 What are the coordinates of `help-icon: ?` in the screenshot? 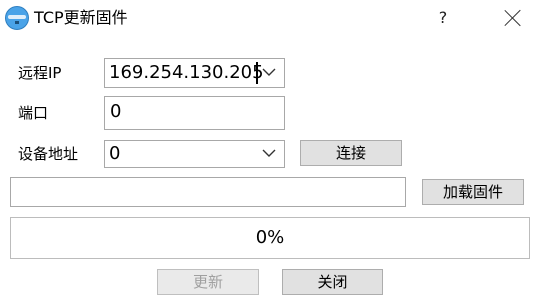 It's located at (443, 18).